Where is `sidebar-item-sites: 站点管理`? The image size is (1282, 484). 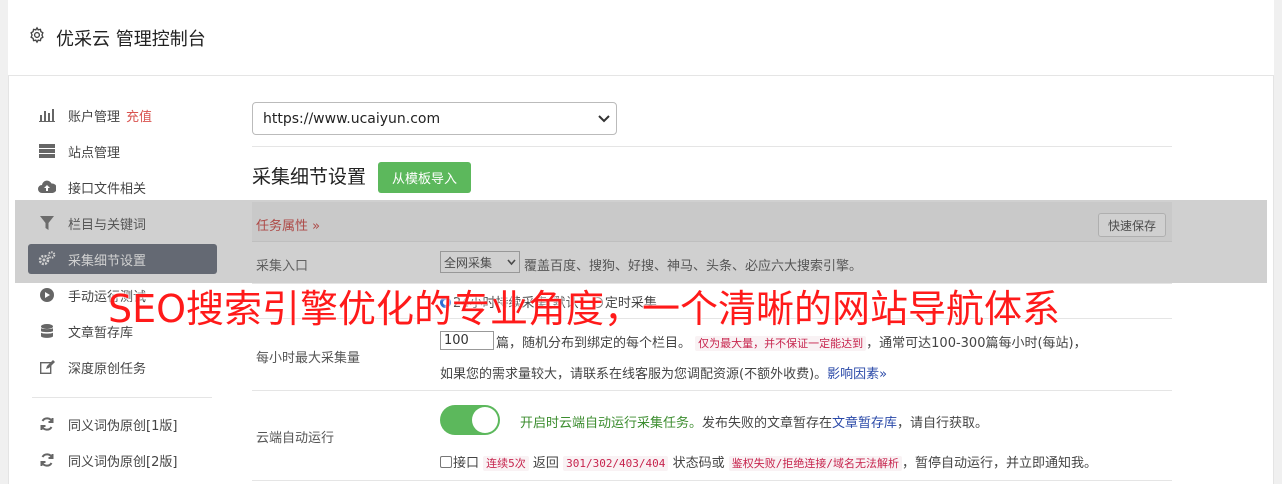 sidebar-item-sites: 站点管理 is located at coordinates (122, 151).